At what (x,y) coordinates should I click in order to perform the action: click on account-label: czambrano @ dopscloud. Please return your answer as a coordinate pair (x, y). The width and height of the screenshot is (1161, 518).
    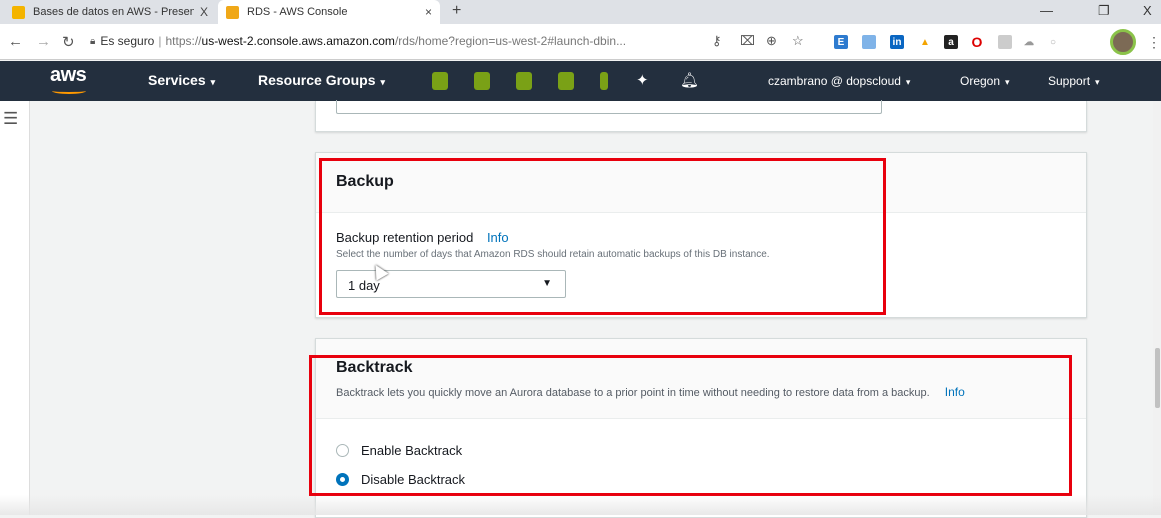
    Looking at the image, I should click on (834, 81).